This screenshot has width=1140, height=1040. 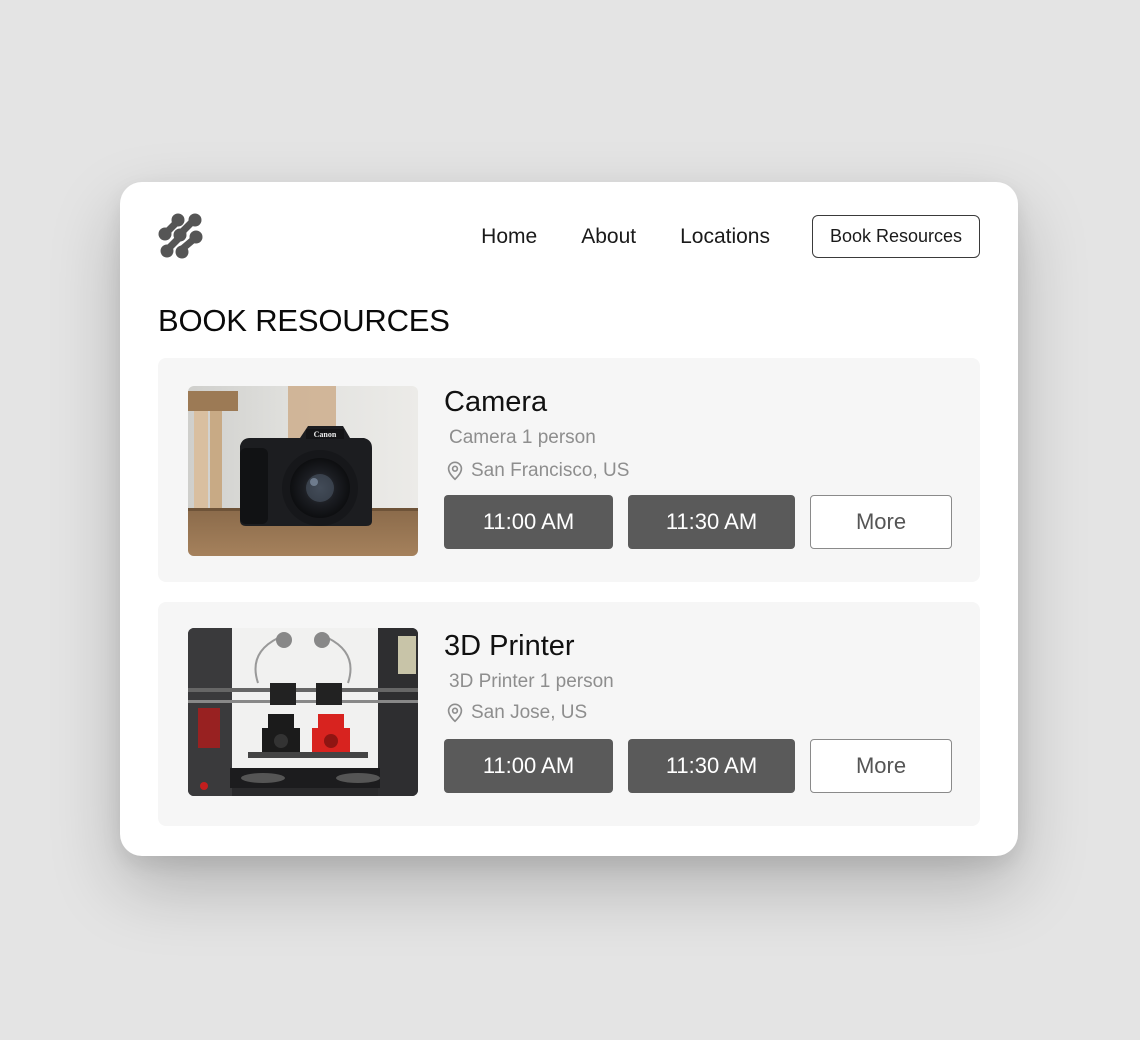 I want to click on main-nav: Home About Locations Book Resources, so click(x=730, y=236).